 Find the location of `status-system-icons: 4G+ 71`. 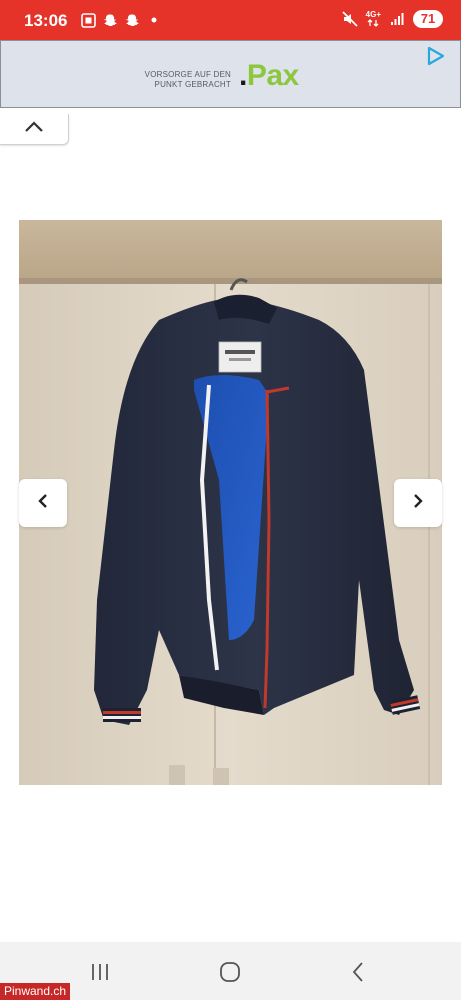

status-system-icons: 4G+ 71 is located at coordinates (392, 19).